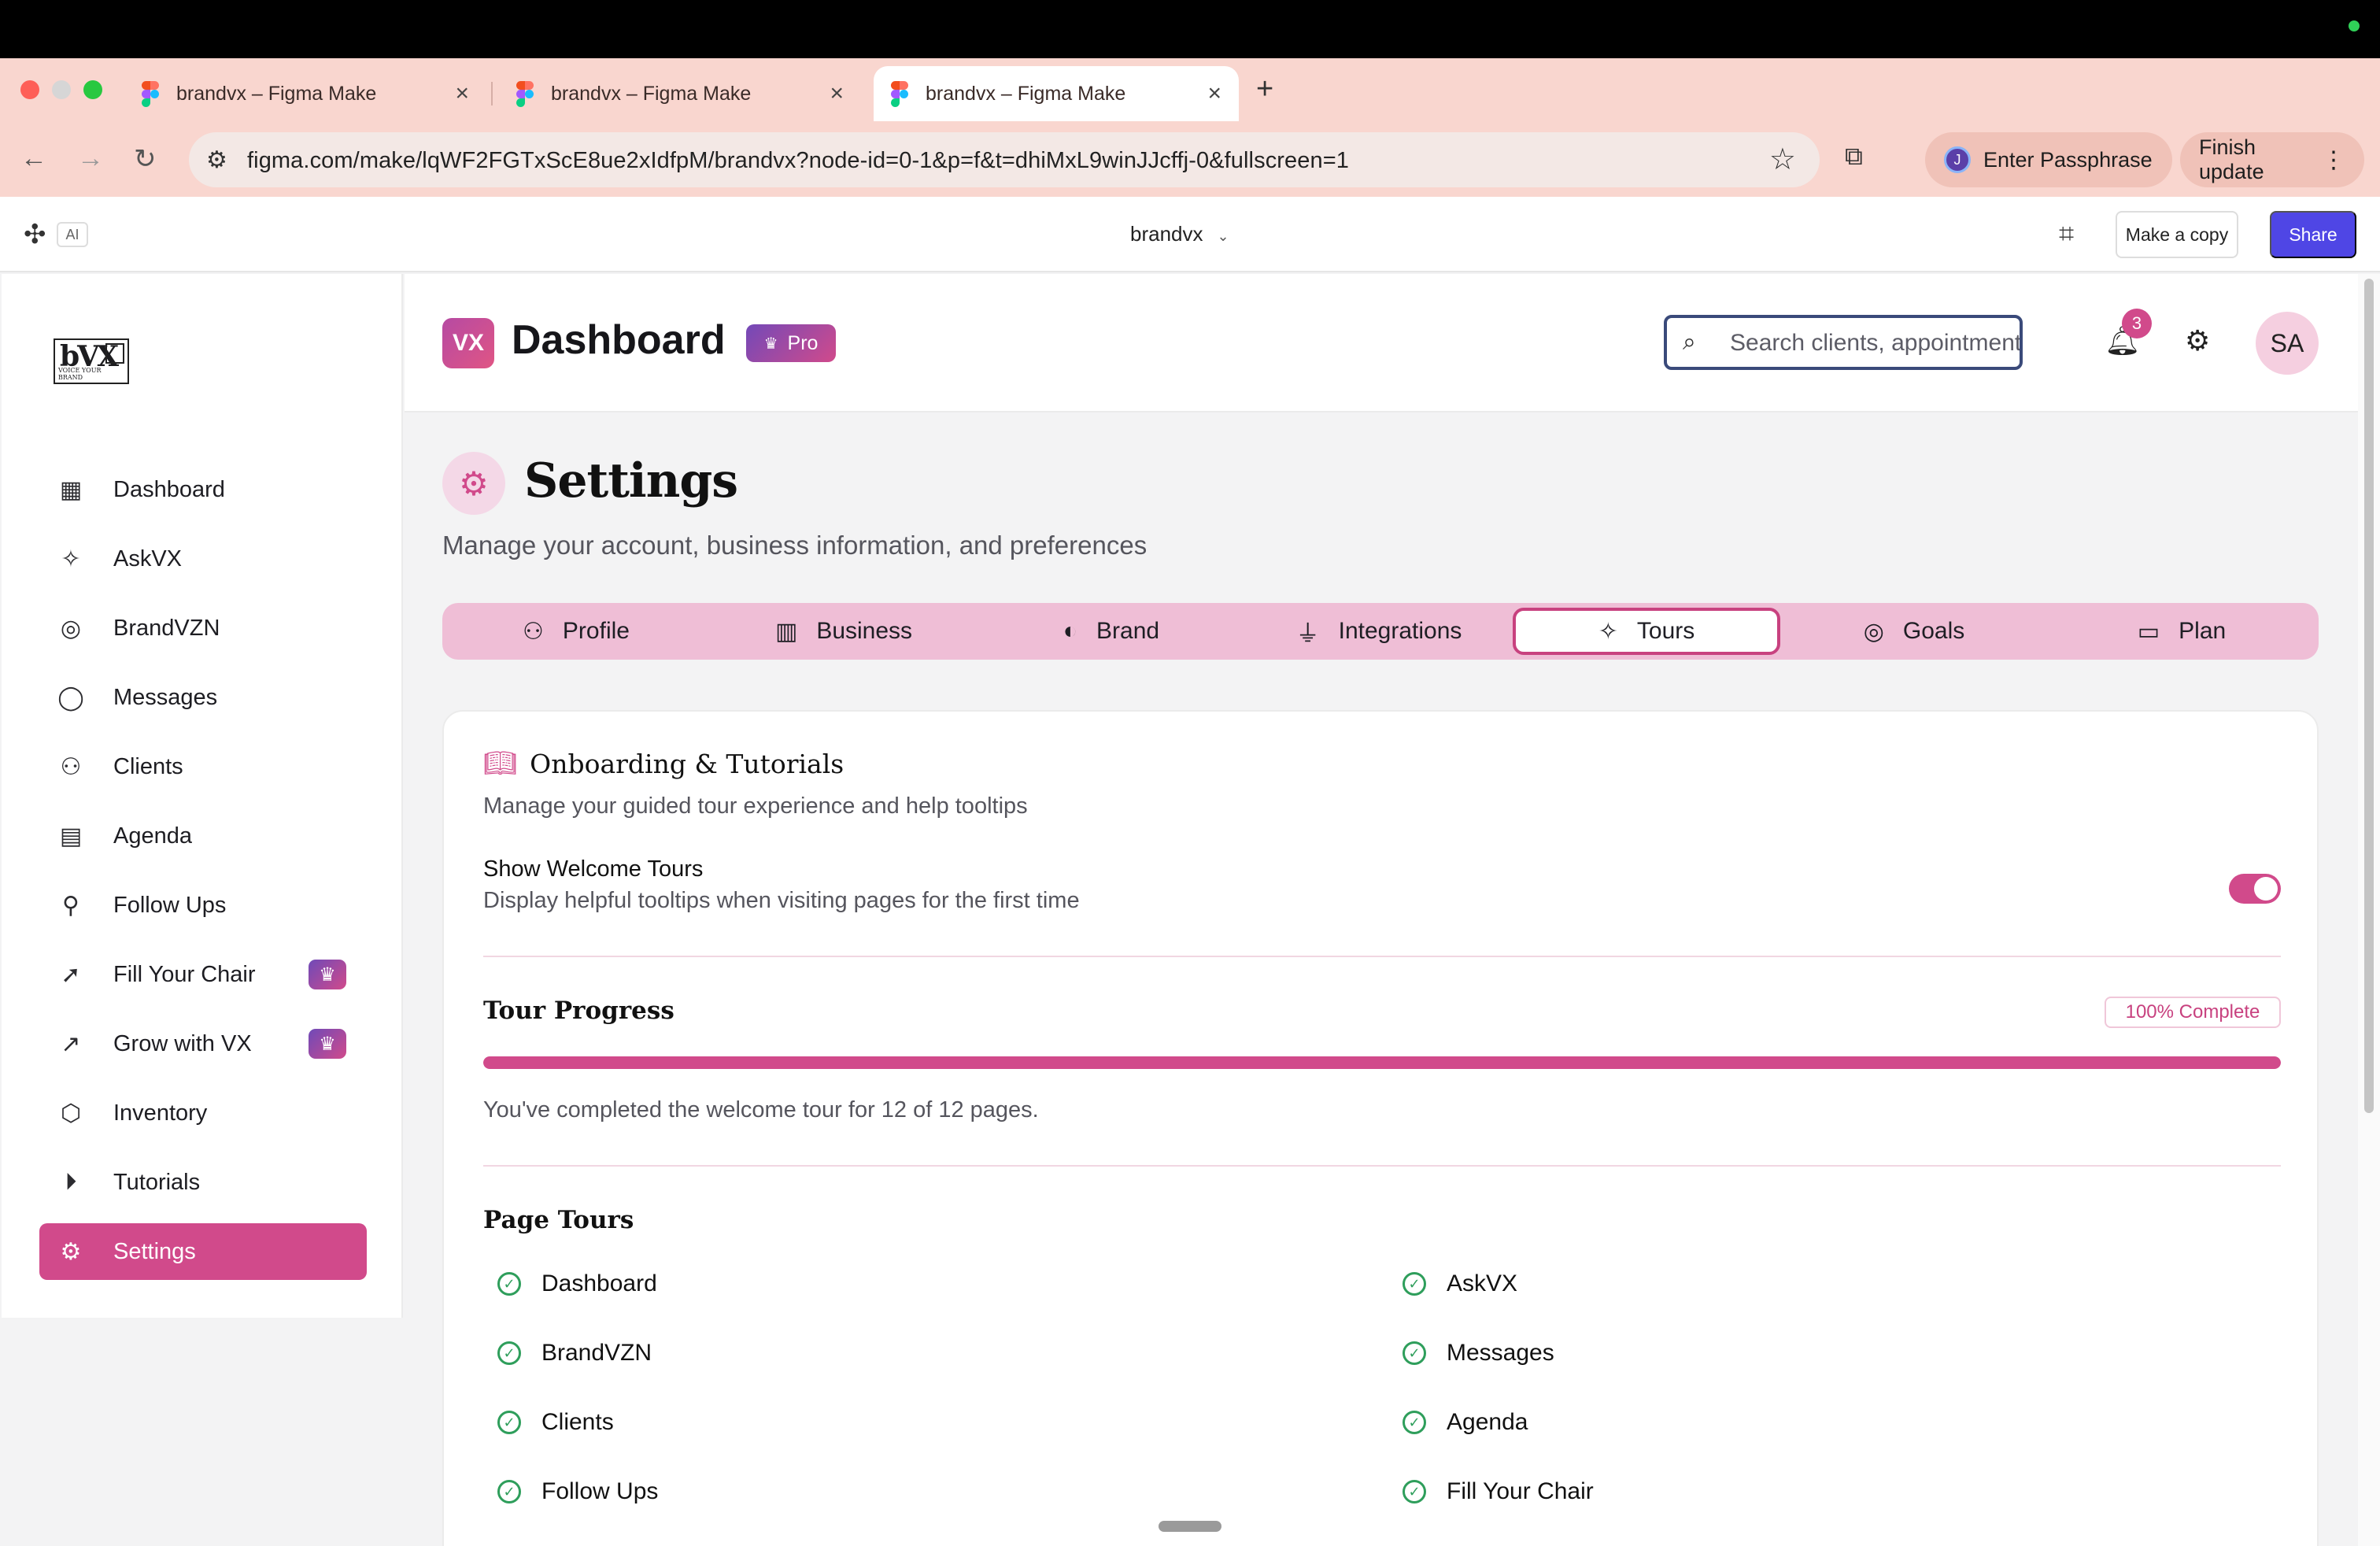  Describe the element at coordinates (160, 1113) in the screenshot. I see `sidebar-item-label: Inventory` at that location.